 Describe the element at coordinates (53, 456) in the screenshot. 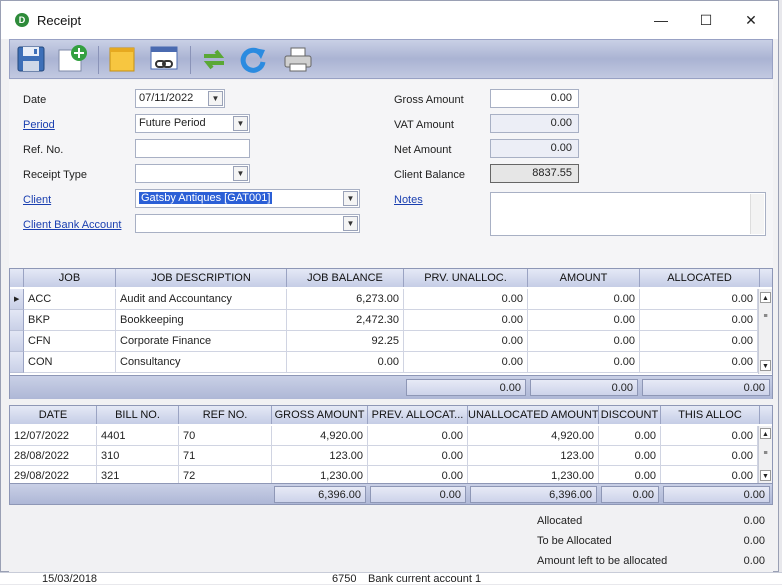

I see `date-cell: 28/08/2022` at that location.